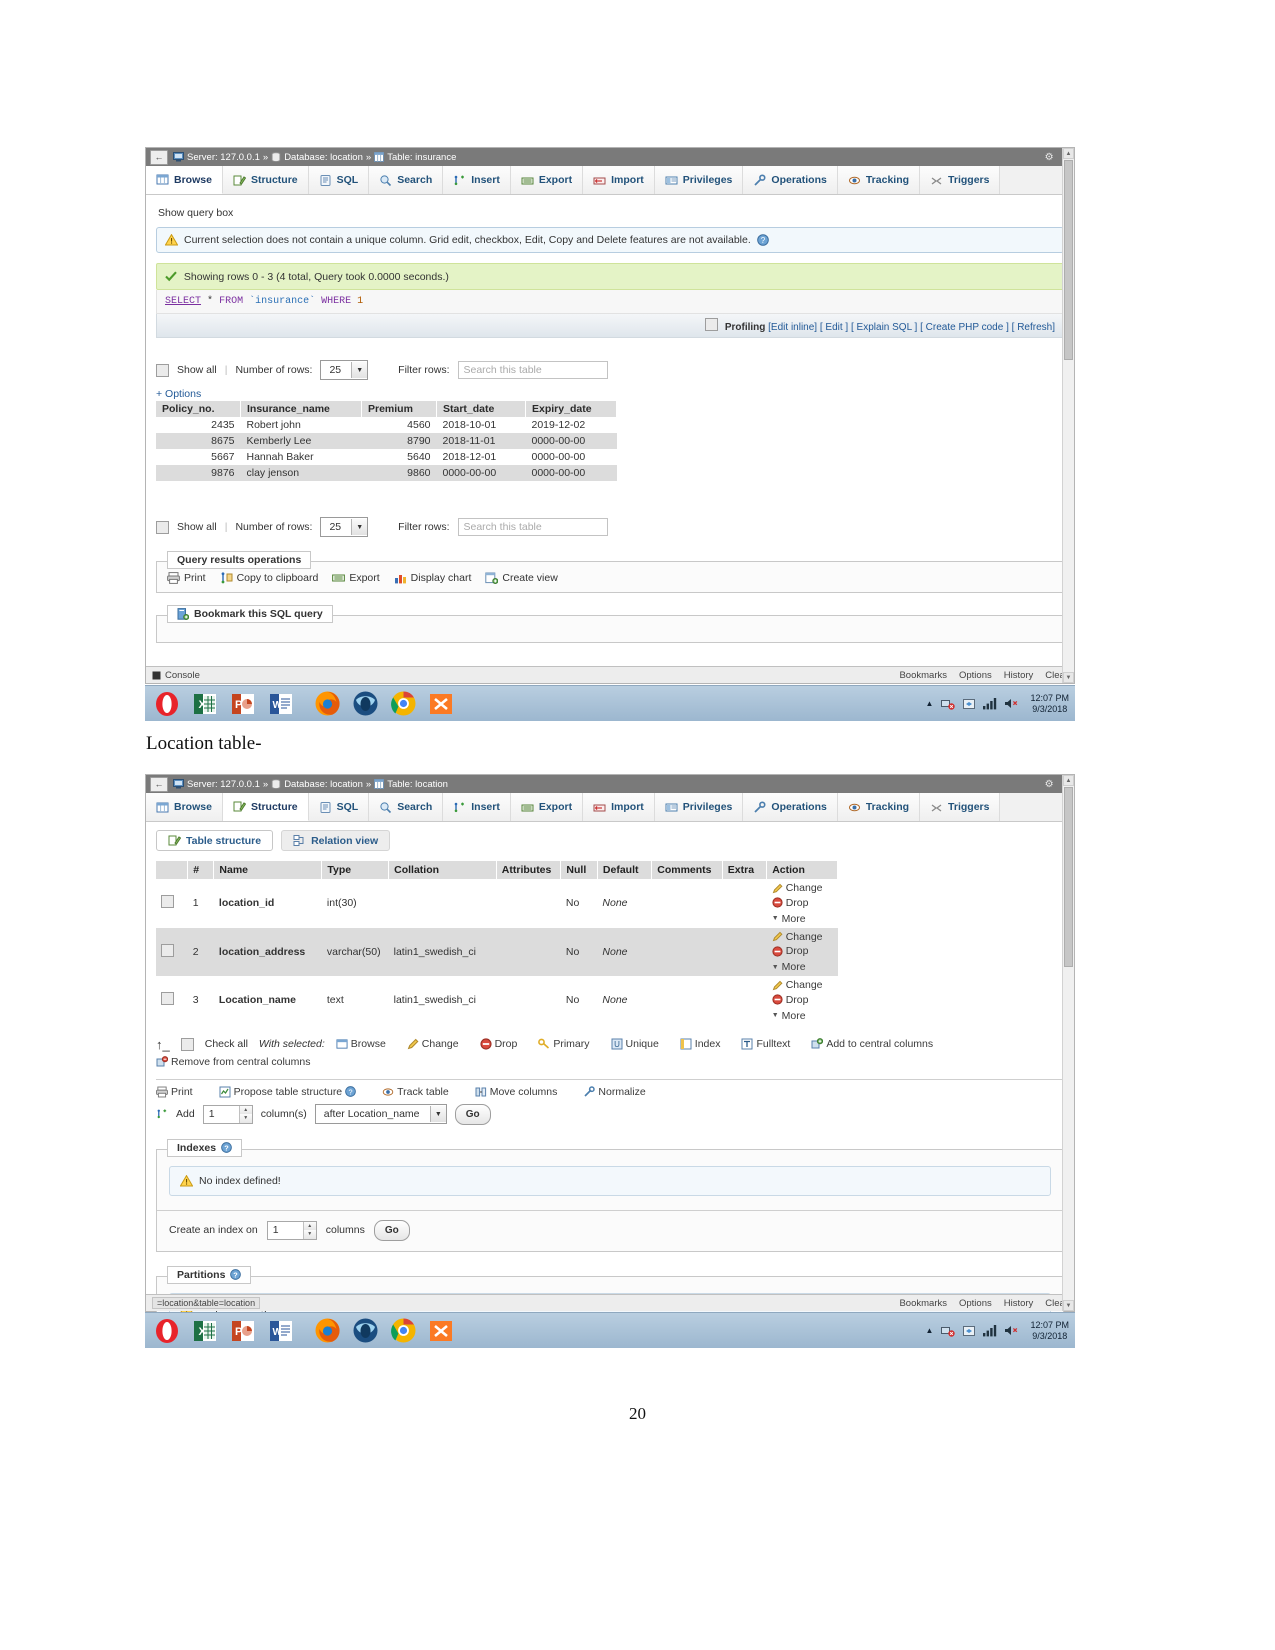  Describe the element at coordinates (532, 370) in the screenshot. I see `filter-rows-input-top: Search this table` at that location.